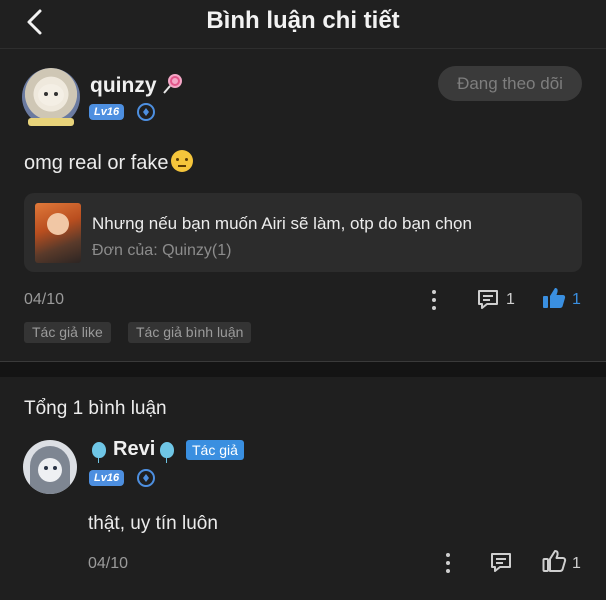  Describe the element at coordinates (134, 449) in the screenshot. I see `reply-username: Revi` at that location.